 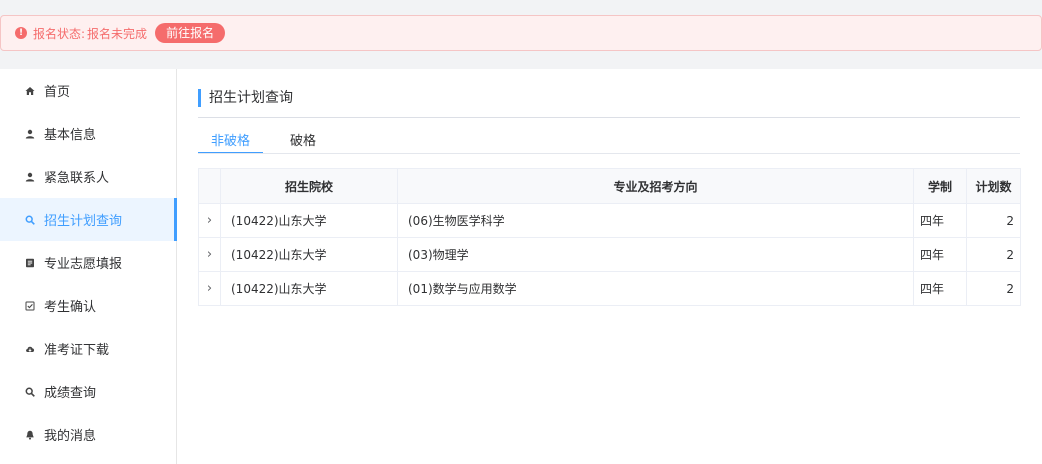 I want to click on sidebar-item-label: 紧急联系人, so click(x=77, y=178).